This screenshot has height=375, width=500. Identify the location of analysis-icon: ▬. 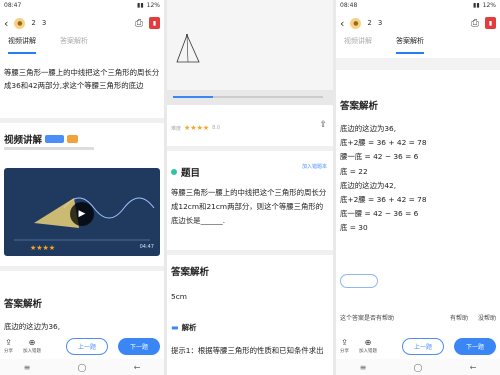
(175, 327).